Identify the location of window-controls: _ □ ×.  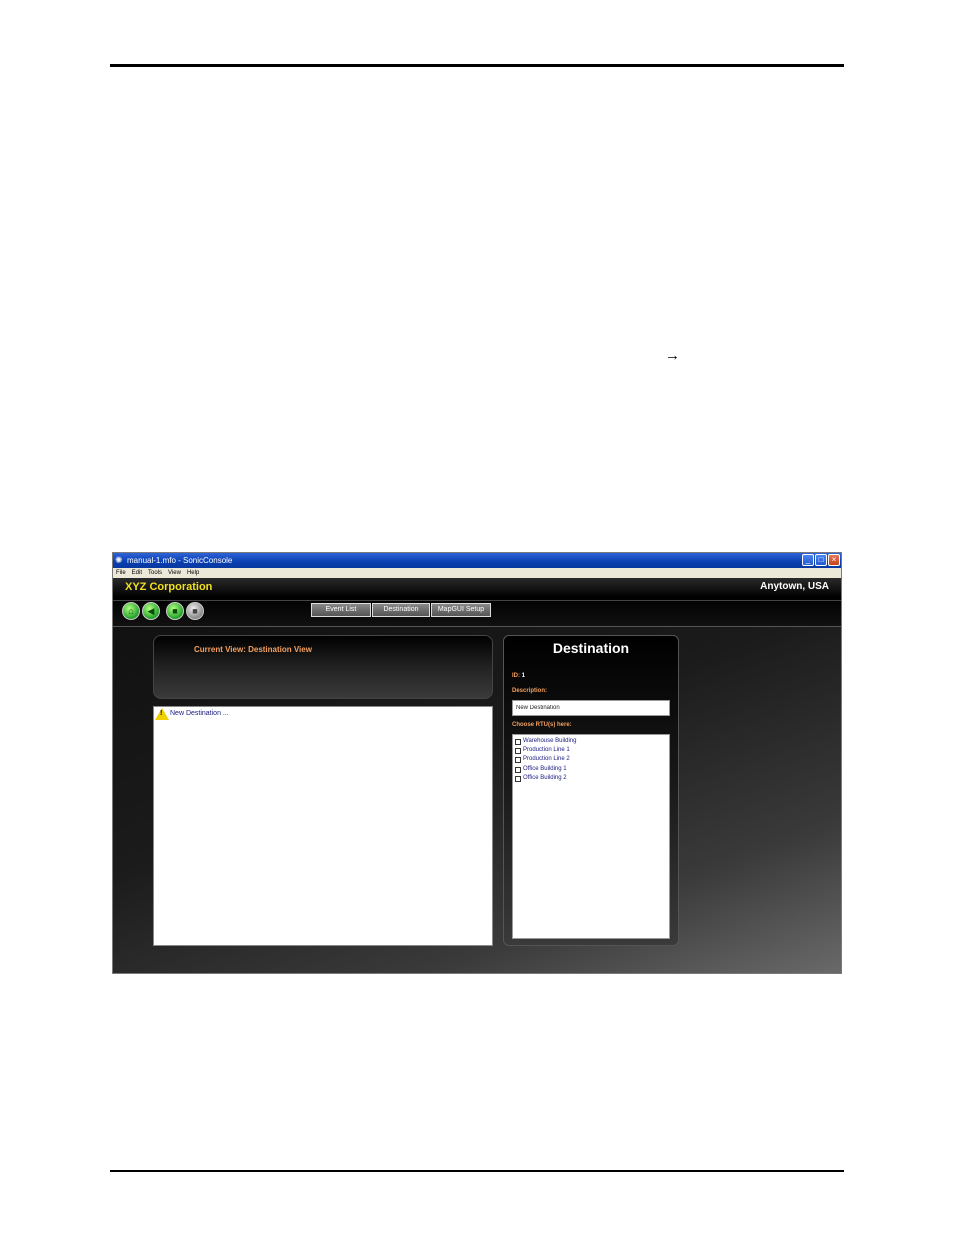
(821, 560).